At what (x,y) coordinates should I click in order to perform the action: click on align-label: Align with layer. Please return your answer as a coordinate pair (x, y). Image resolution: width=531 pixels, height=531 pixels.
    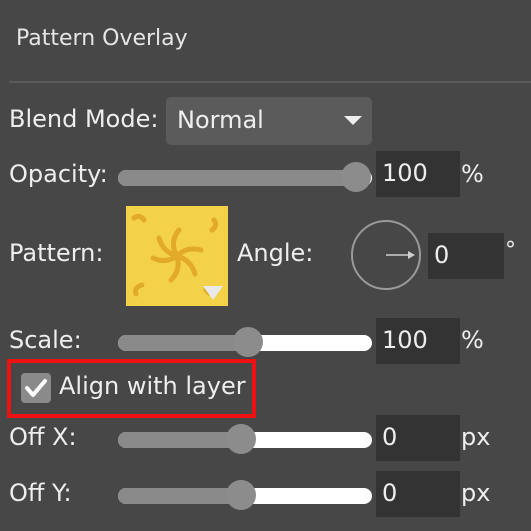
    Looking at the image, I should click on (152, 386).